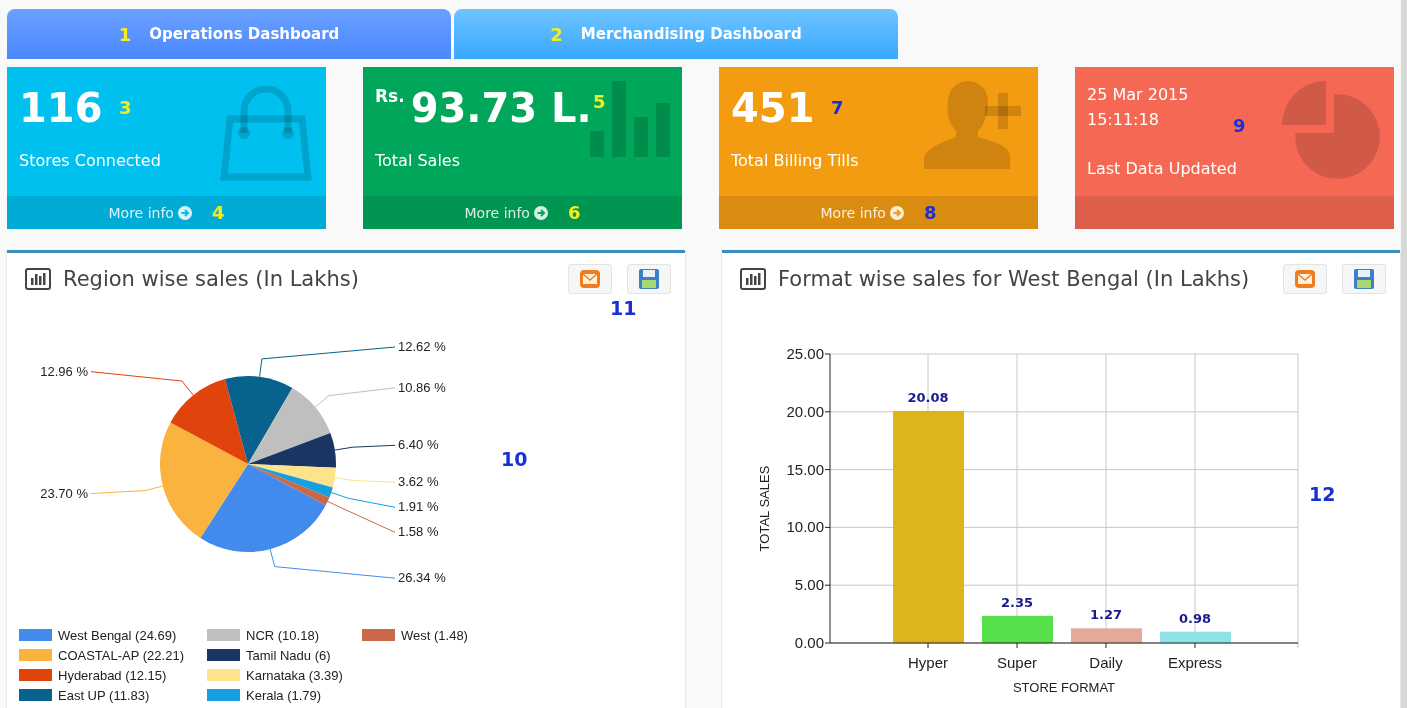 Image resolution: width=1407 pixels, height=708 pixels. Describe the element at coordinates (574, 212) in the screenshot. I see `annotation-number: 6` at that location.